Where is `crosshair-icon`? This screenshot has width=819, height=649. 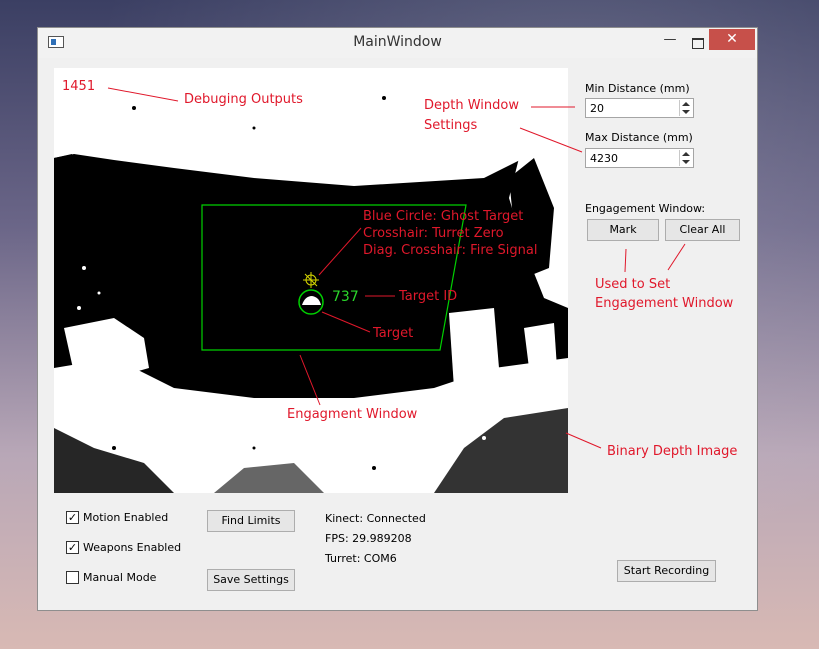
crosshair-icon is located at coordinates (311, 280).